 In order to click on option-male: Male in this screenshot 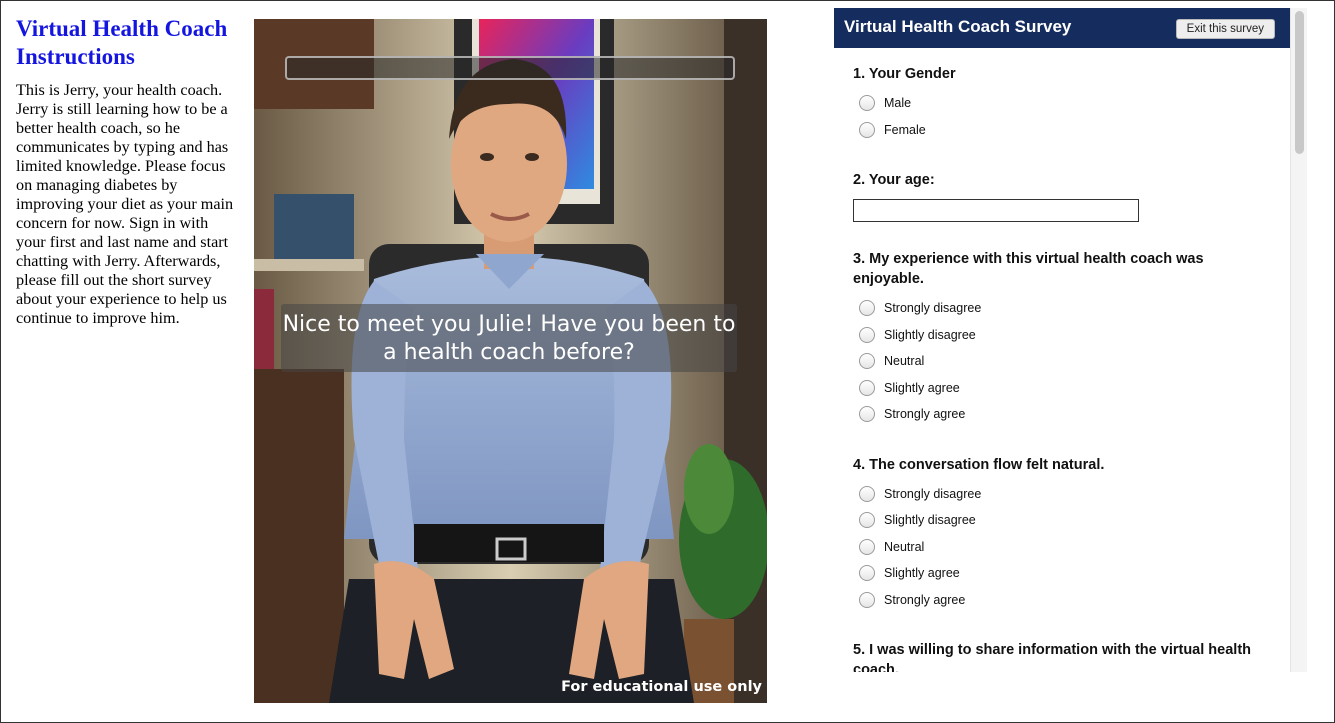, I will do `click(1062, 103)`.